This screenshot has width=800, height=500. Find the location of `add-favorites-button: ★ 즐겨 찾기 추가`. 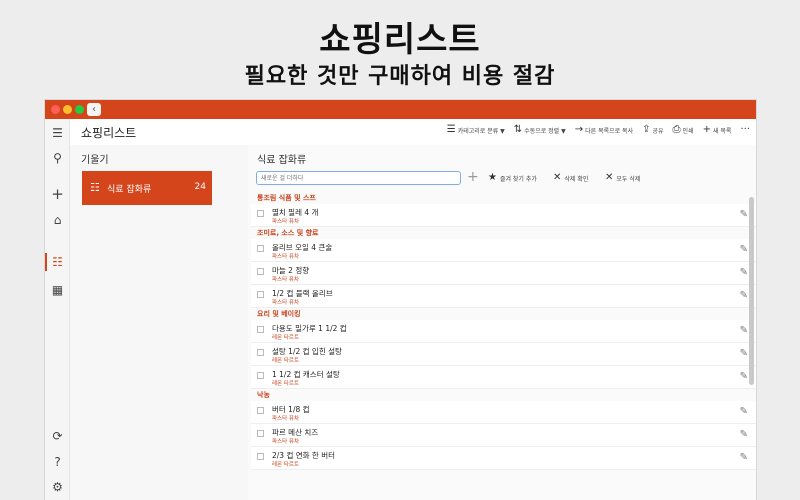

add-favorites-button: ★ 즐겨 찾기 추가 is located at coordinates (512, 178).